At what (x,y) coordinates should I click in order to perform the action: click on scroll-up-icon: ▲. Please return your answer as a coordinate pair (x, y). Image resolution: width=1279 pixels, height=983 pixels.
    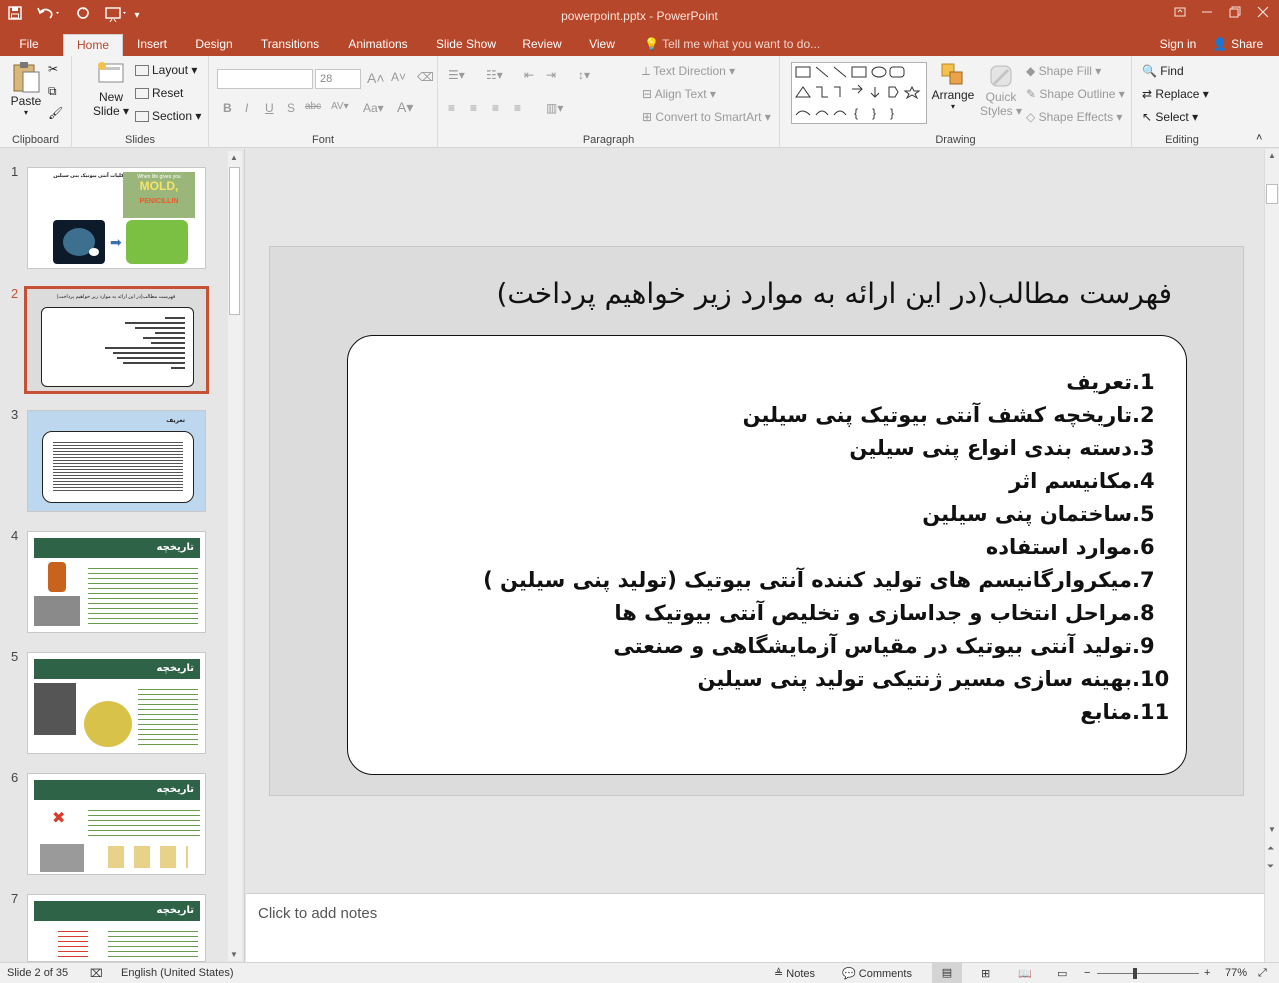
    Looking at the image, I should click on (234, 157).